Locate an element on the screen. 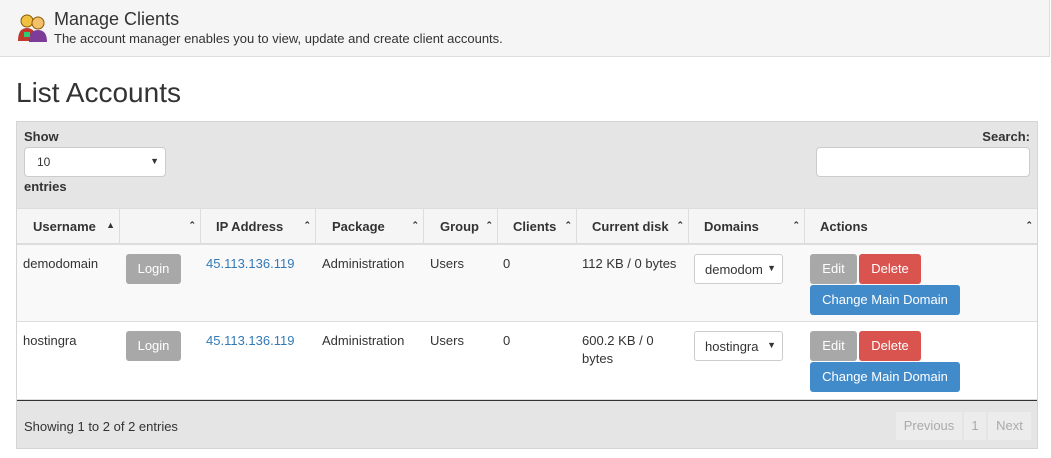 This screenshot has width=1051, height=458. column-domains: Domains ⌃ is located at coordinates (746, 226).